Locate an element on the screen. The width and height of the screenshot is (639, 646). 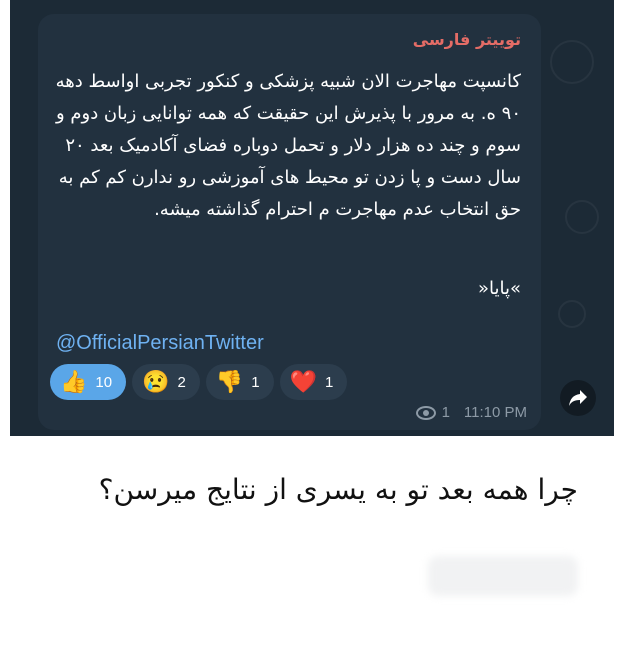
heart-icon: ❤️ is located at coordinates (303, 381).